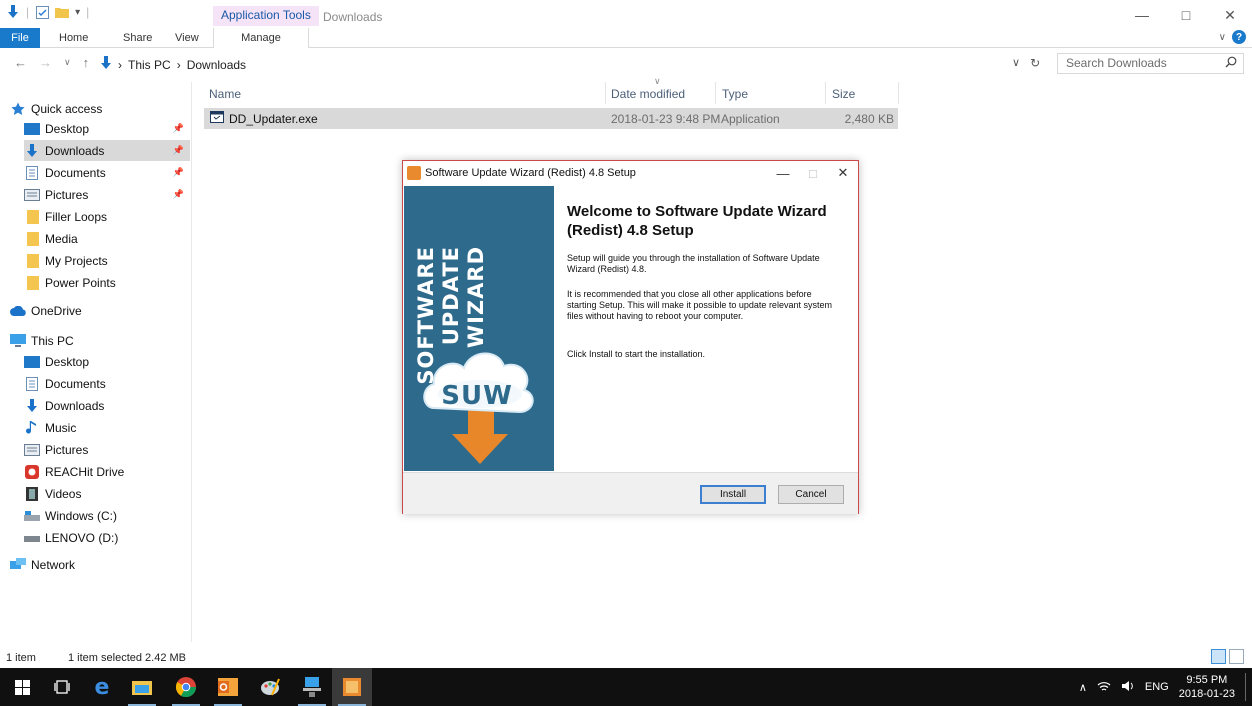 The width and height of the screenshot is (1252, 706). I want to click on view-switcher, so click(1227, 656).